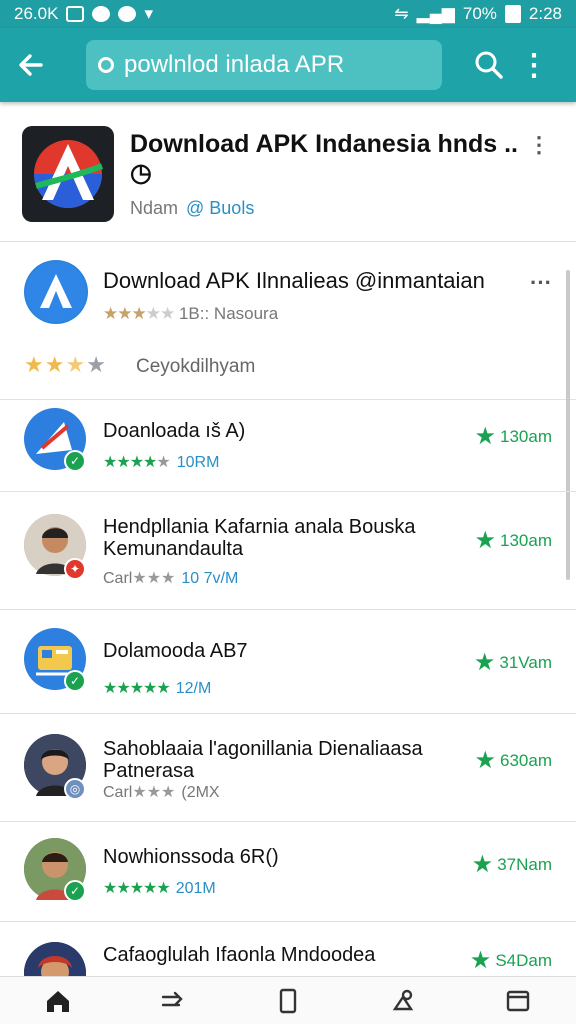 The width and height of the screenshot is (576, 1024). What do you see at coordinates (160, 313) in the screenshot?
I see `star-rating-empty: ★★` at bounding box center [160, 313].